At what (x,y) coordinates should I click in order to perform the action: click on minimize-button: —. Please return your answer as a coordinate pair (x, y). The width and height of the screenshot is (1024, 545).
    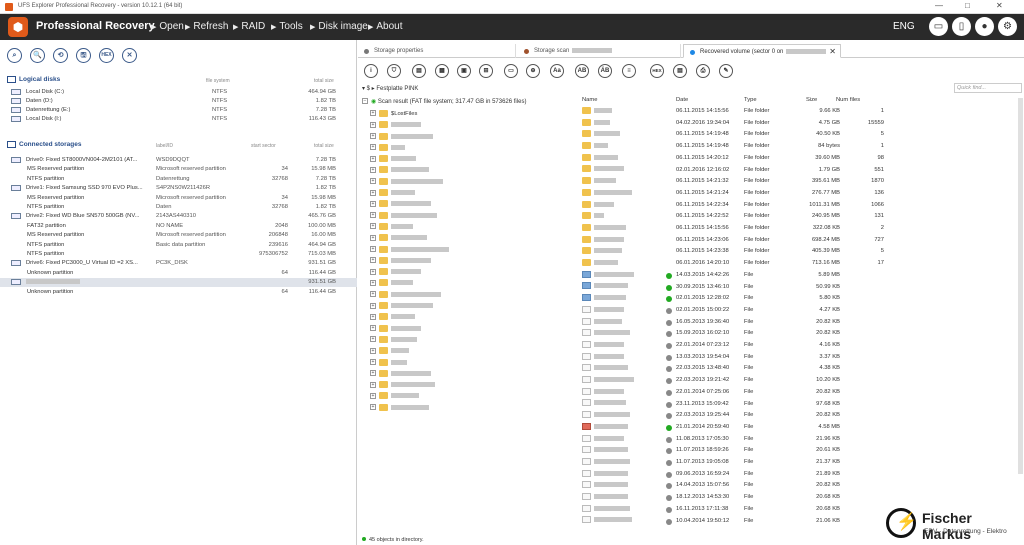
    Looking at the image, I should click on (939, 5).